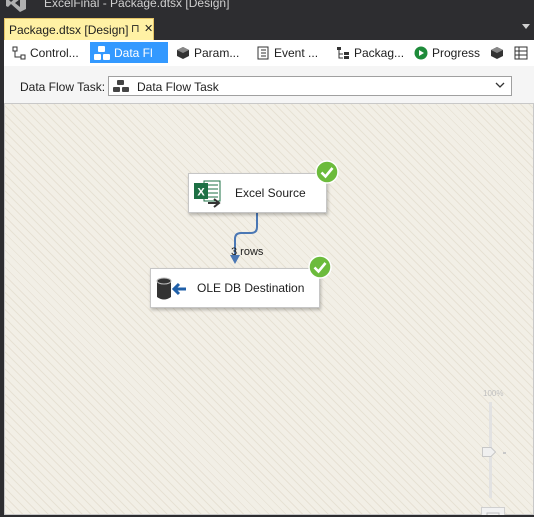 This screenshot has height=517, width=534. I want to click on parameters-icon, so click(183, 52).